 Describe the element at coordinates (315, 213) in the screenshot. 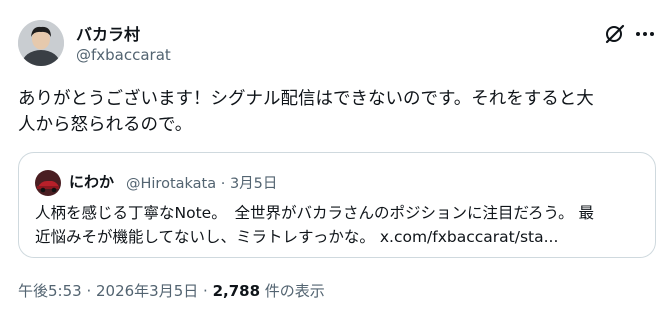

I see `quote-text-line: 人柄を感じる丁寧なNote。 全世界がバカラさんのポジションに注目だろう。 最` at that location.